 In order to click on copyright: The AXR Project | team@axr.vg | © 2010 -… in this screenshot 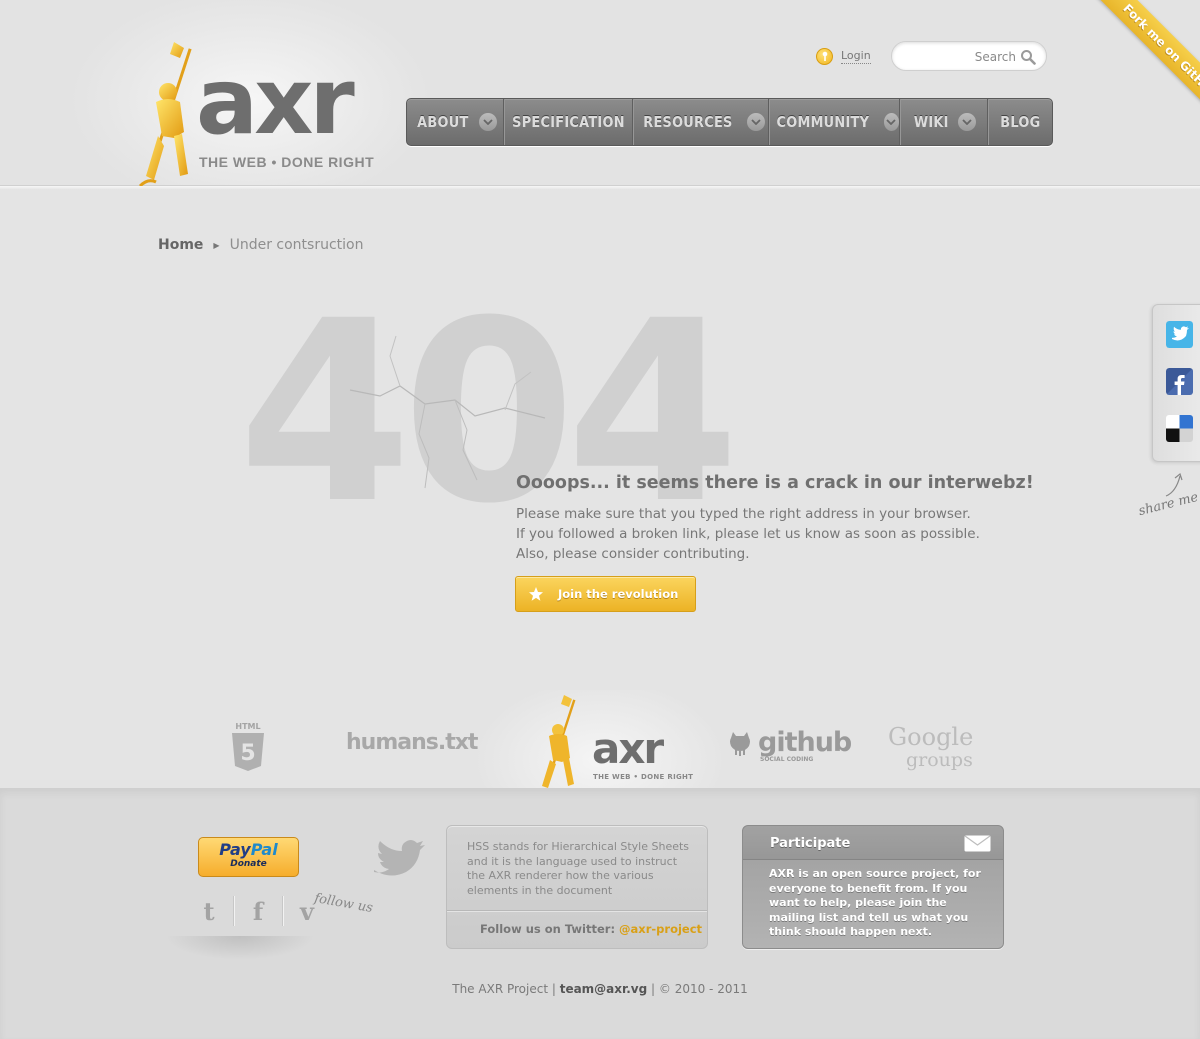, I will do `click(600, 989)`.